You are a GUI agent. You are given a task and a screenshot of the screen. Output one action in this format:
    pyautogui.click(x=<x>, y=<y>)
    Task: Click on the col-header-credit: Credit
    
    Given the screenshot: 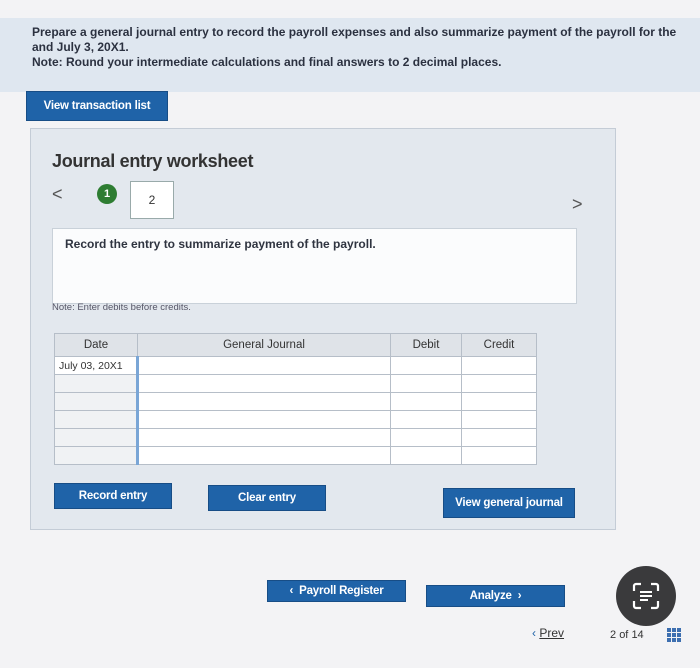 What is the action you would take?
    pyautogui.click(x=499, y=345)
    